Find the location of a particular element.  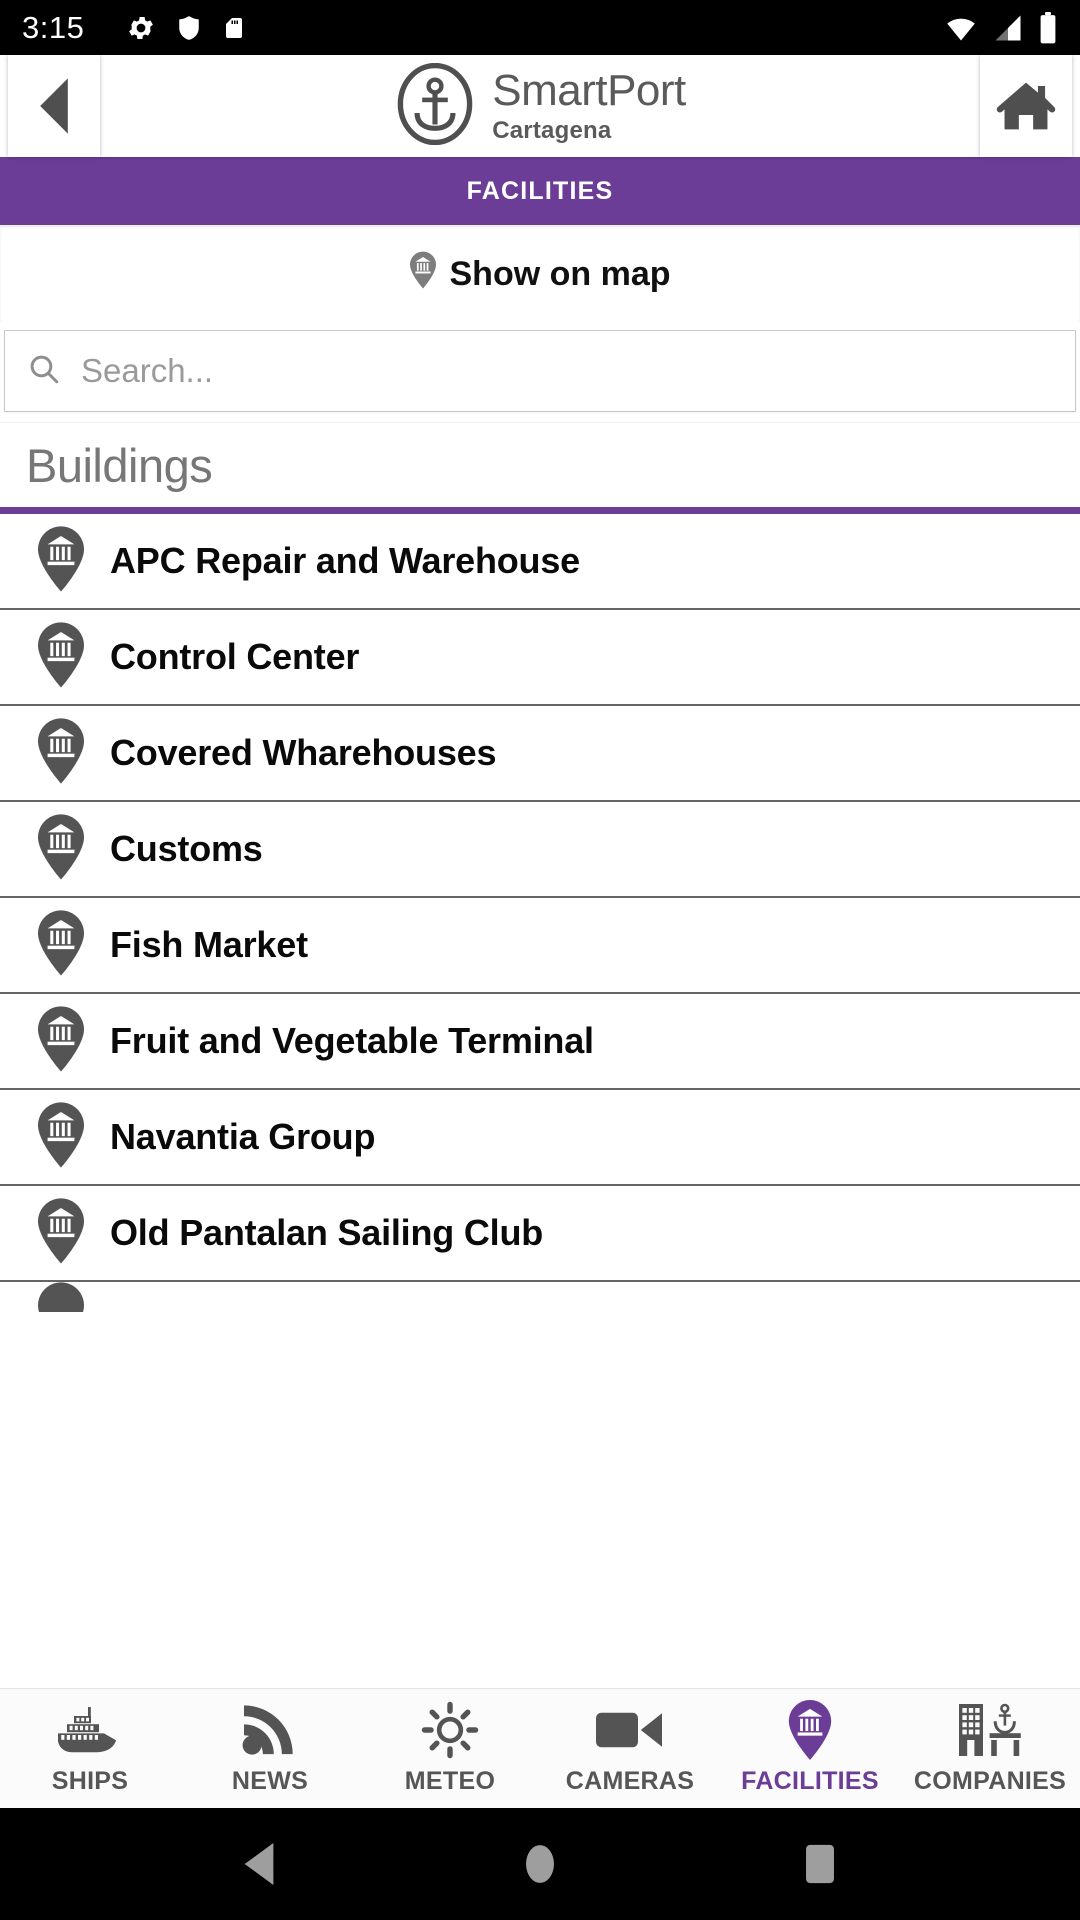

list-item: Fish Market is located at coordinates (540, 946).